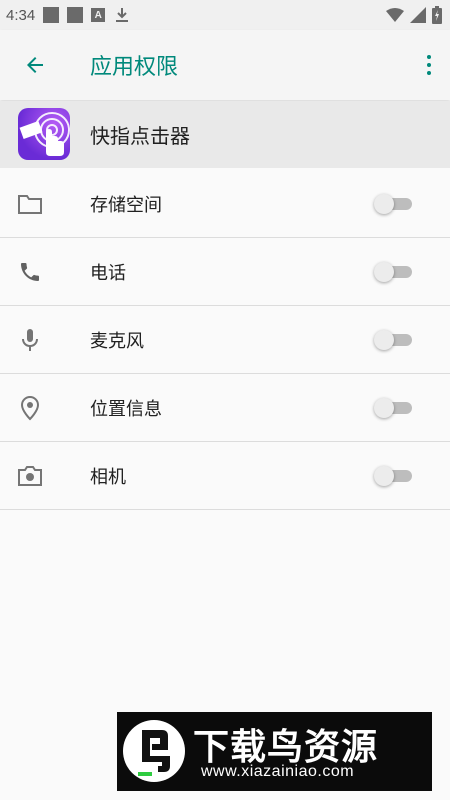 The image size is (450, 800). I want to click on phone-icon, so click(30, 272).